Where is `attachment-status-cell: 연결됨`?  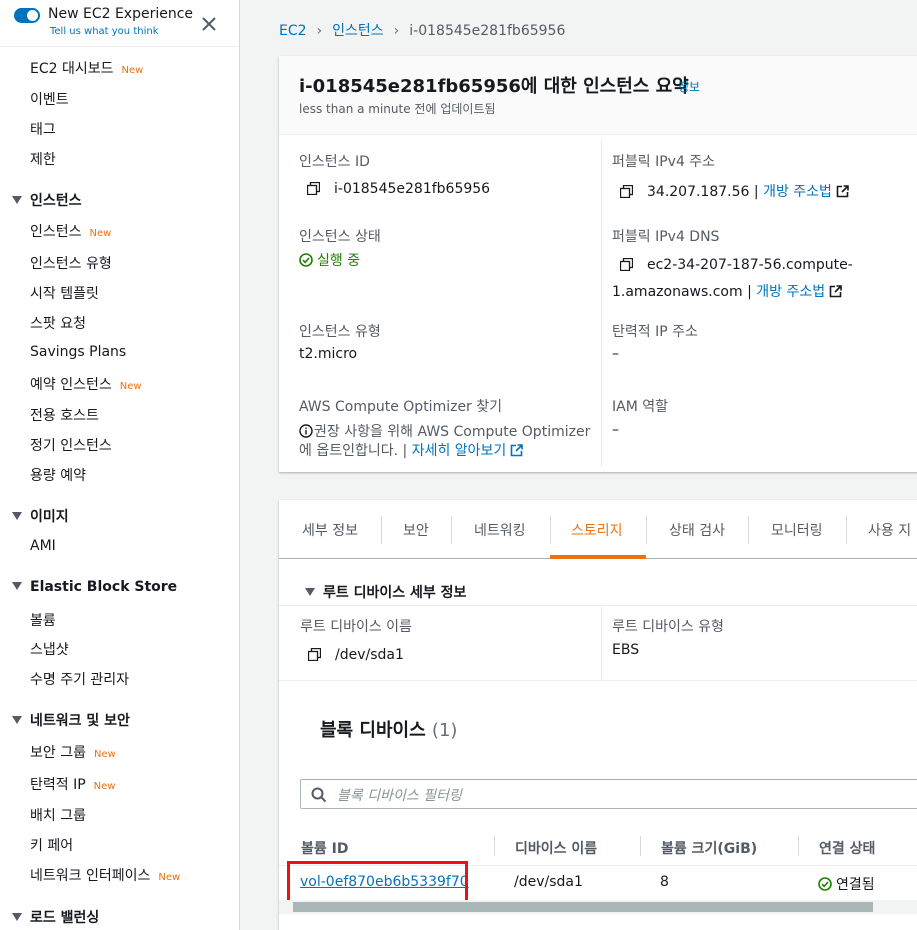
attachment-status-cell: 연결됨 is located at coordinates (846, 884).